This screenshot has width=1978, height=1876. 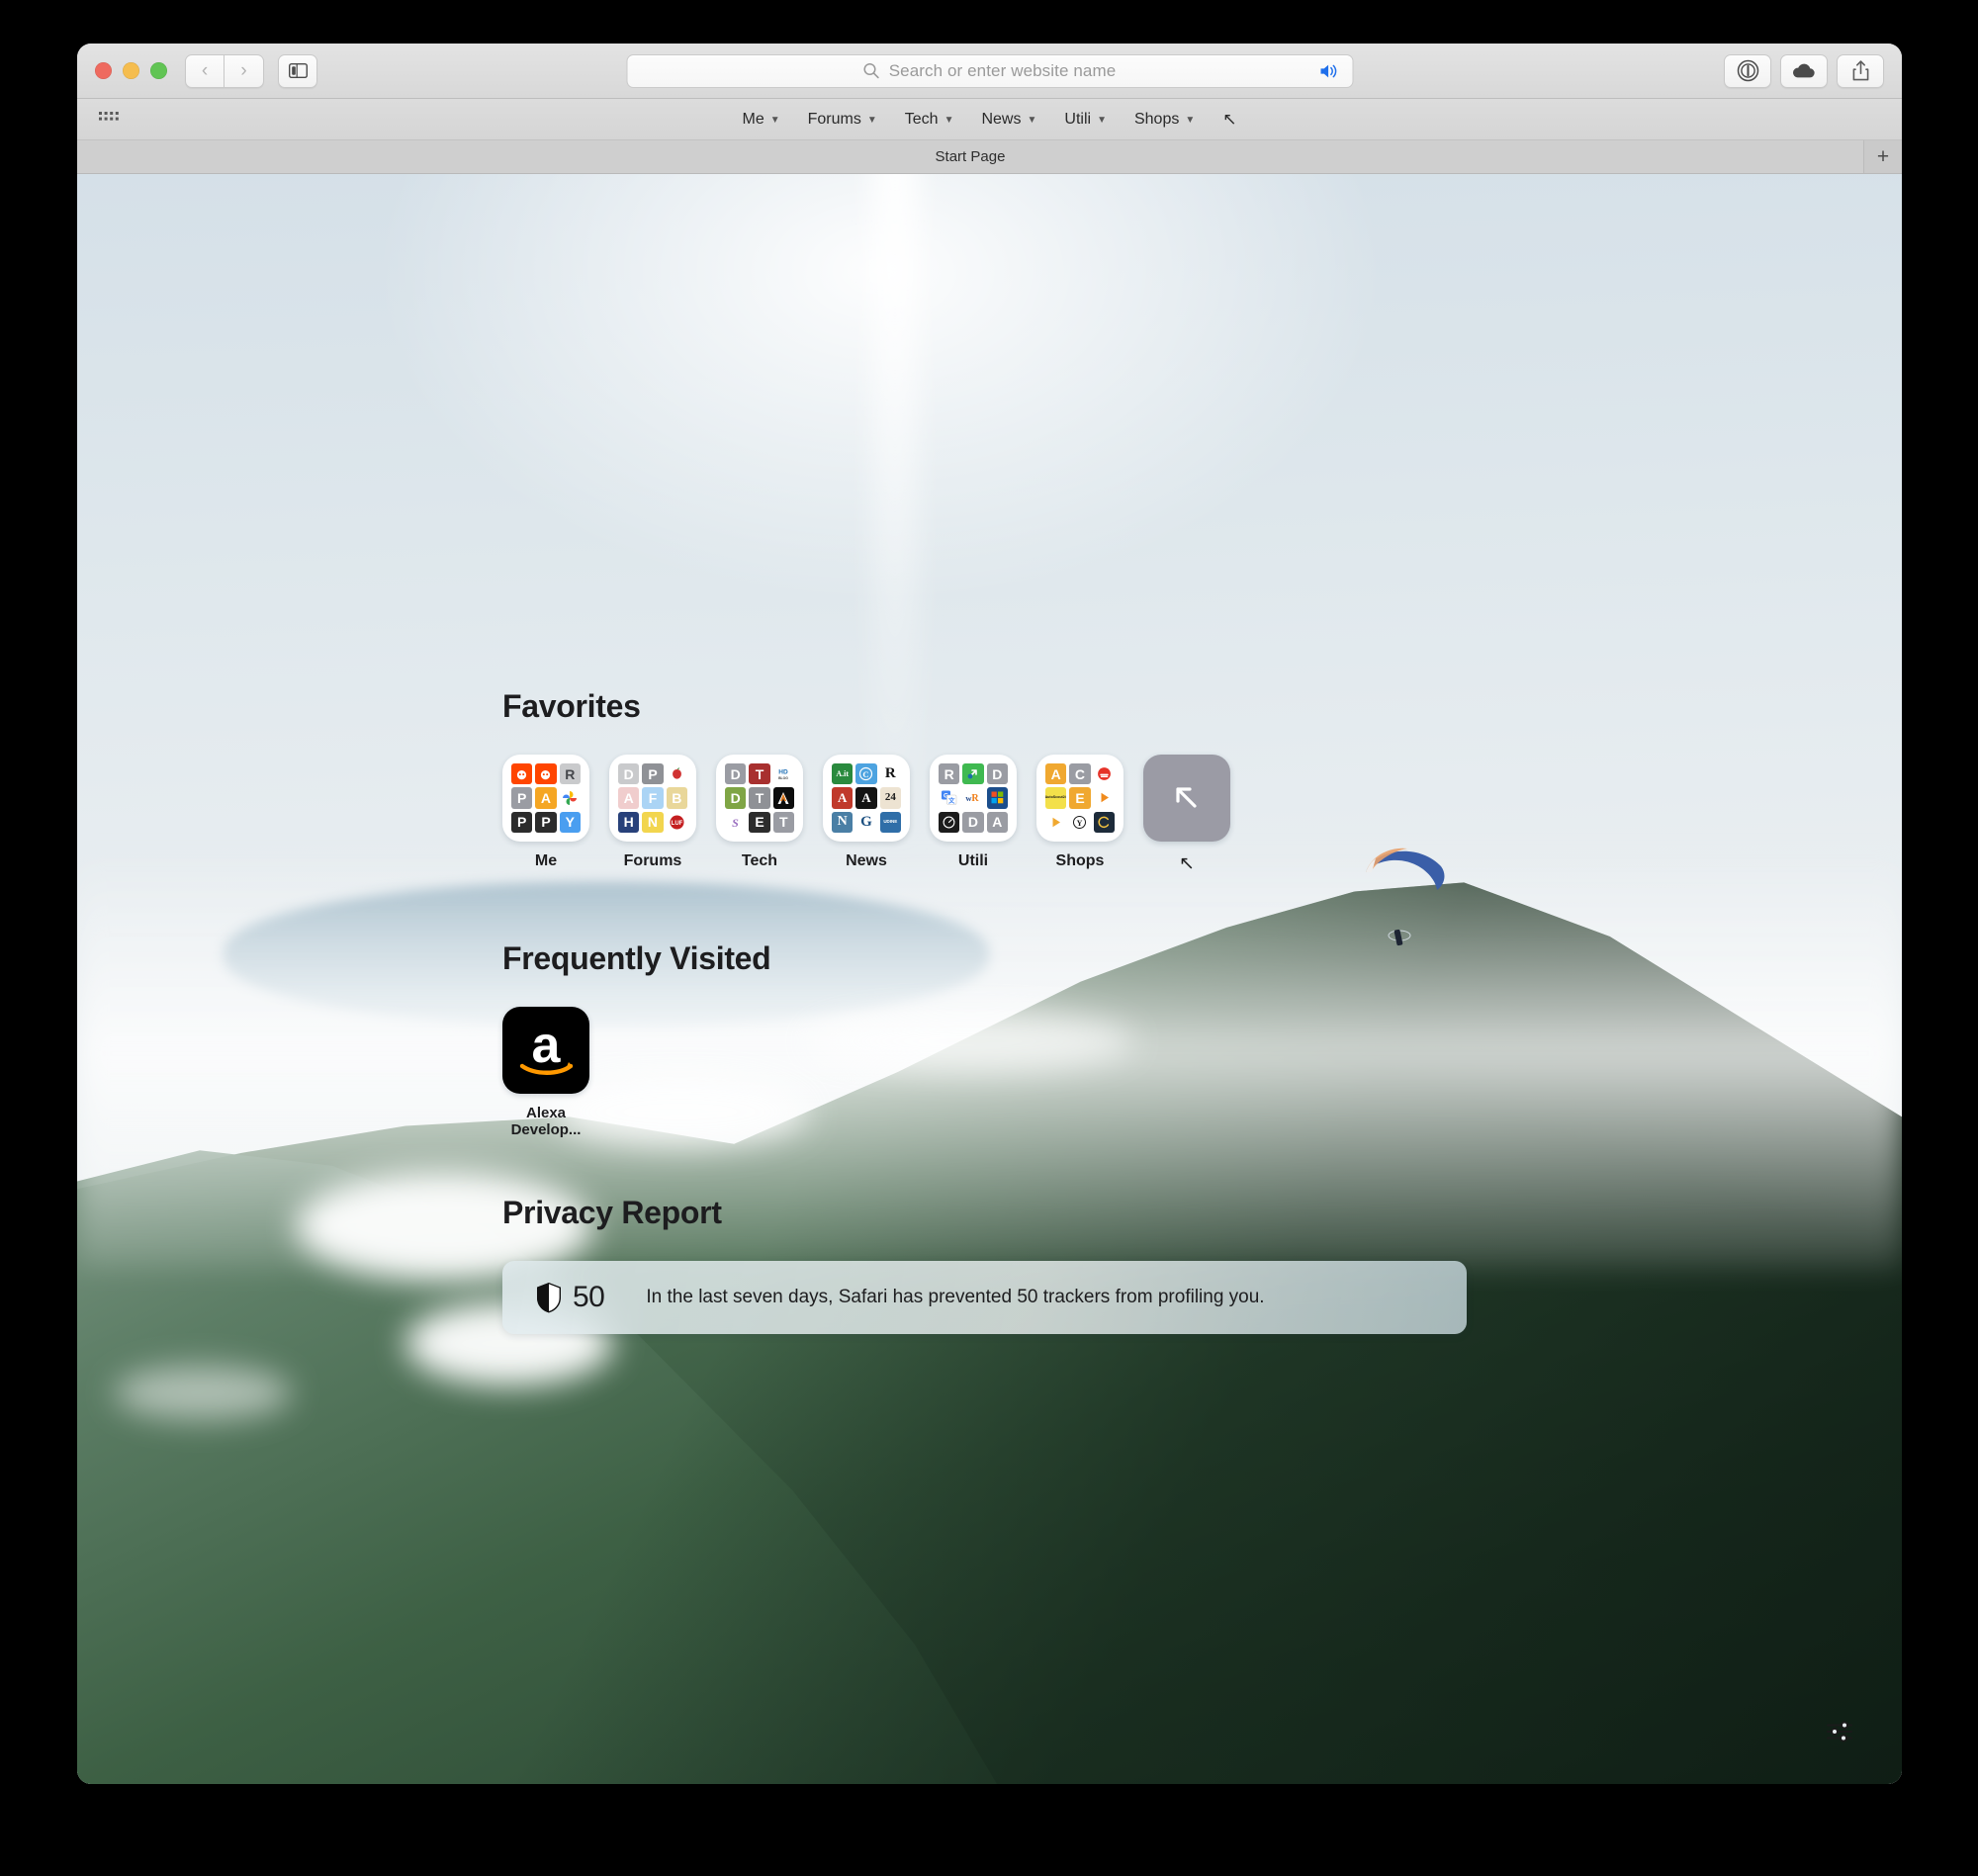 What do you see at coordinates (921, 119) in the screenshot?
I see `bookmark-label: Tech` at bounding box center [921, 119].